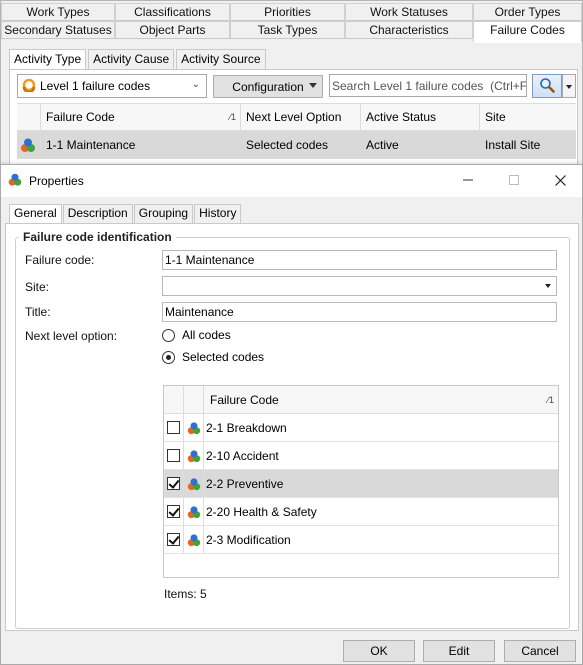  What do you see at coordinates (71, 336) in the screenshot?
I see `next-level-option-label: Next level option:` at bounding box center [71, 336].